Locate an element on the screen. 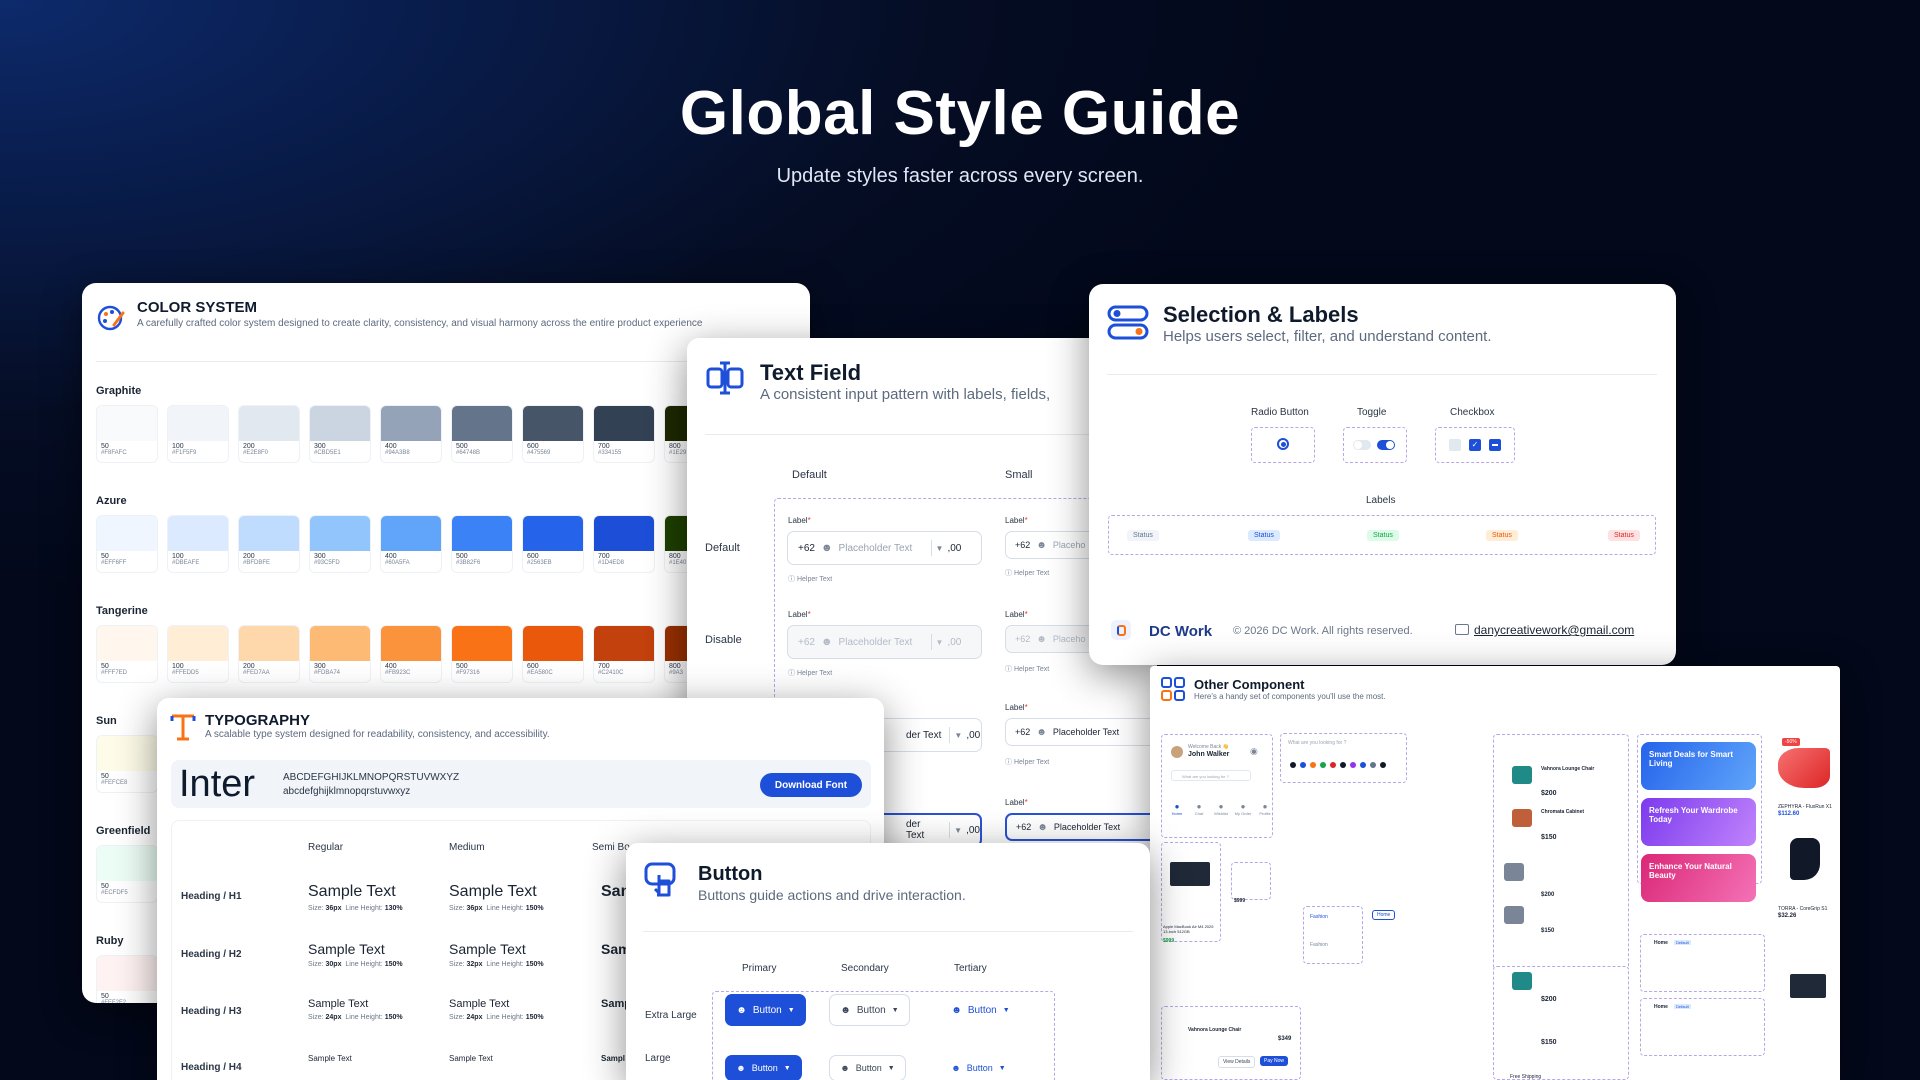 This screenshot has height=1080, width=1920. sample-text: Sample Text is located at coordinates (493, 891).